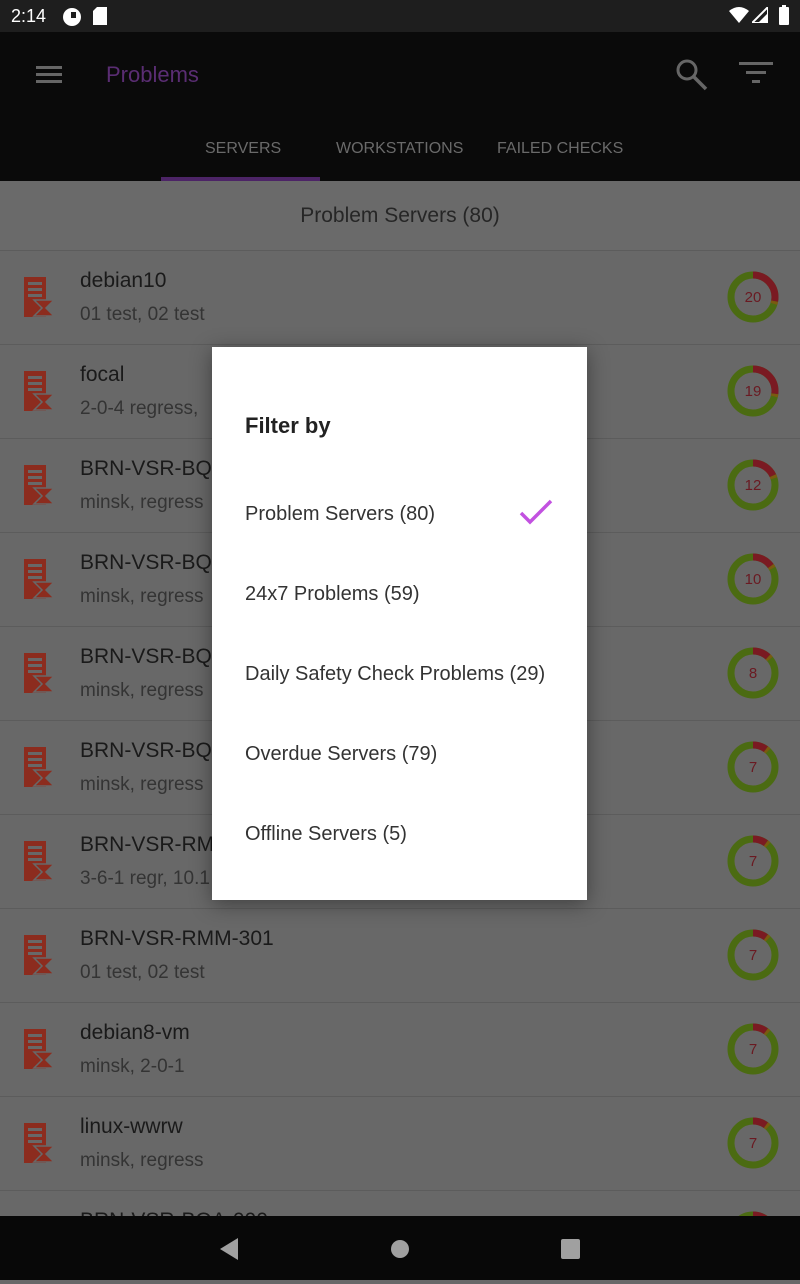 The height and width of the screenshot is (1284, 800). I want to click on problem-count: 8, so click(753, 673).